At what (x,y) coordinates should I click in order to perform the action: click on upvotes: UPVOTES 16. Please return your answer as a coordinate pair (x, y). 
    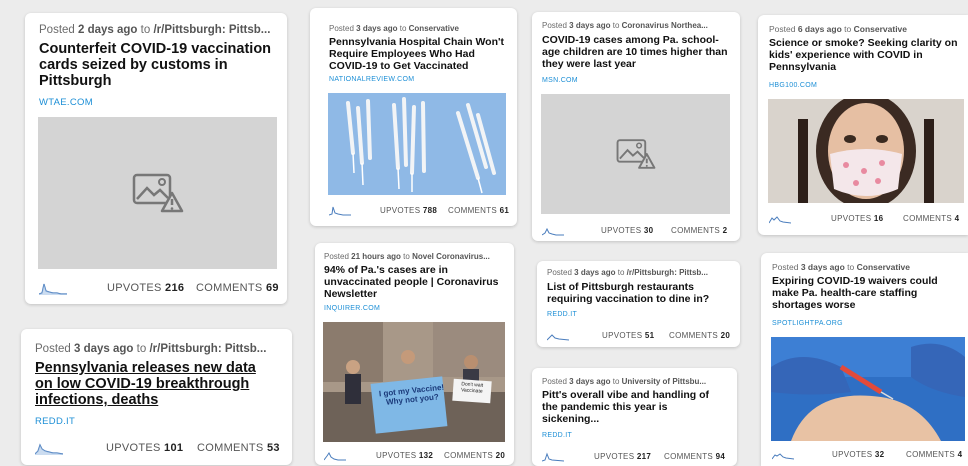
    Looking at the image, I should click on (857, 218).